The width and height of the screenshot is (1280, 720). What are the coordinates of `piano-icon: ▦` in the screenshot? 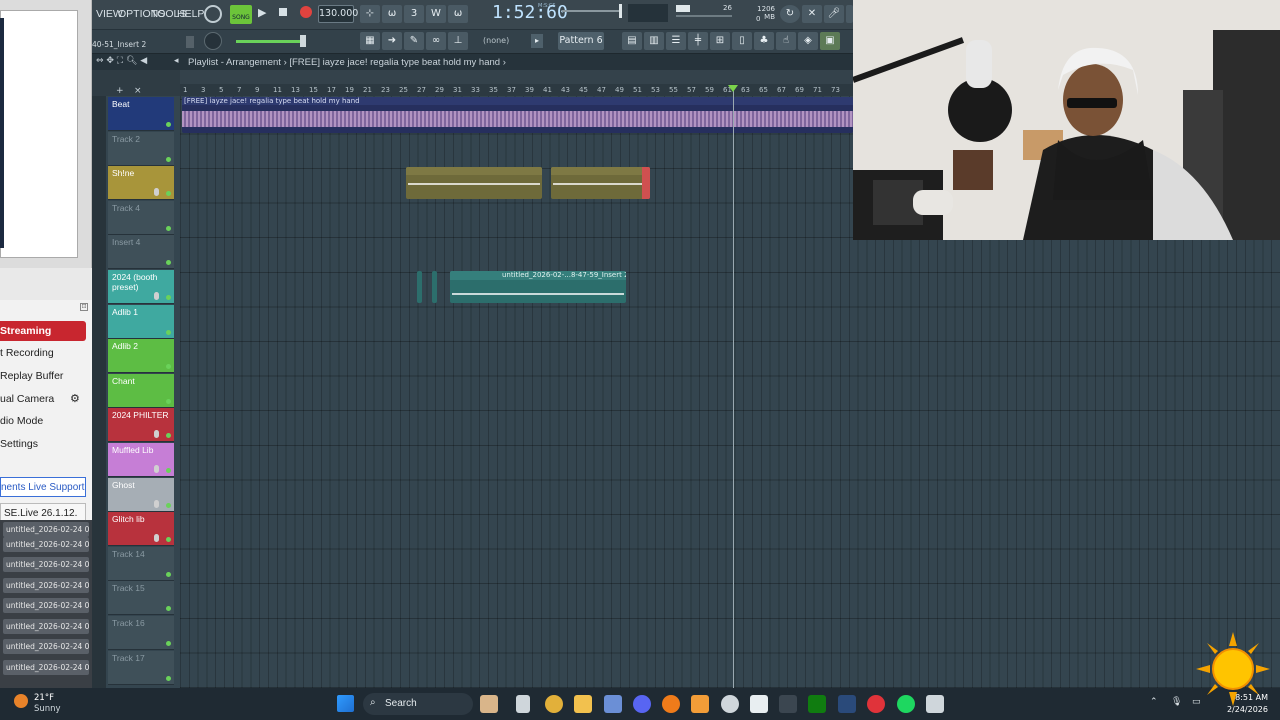 It's located at (370, 41).